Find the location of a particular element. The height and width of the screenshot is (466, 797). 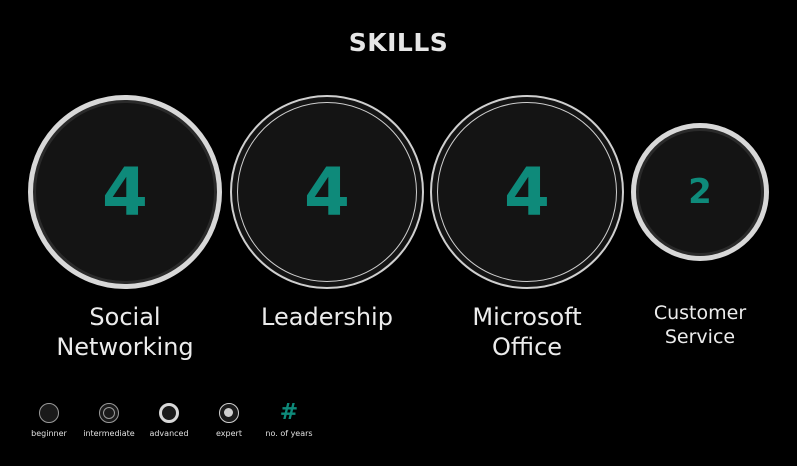

legend-years: # no. of years is located at coordinates (289, 419).